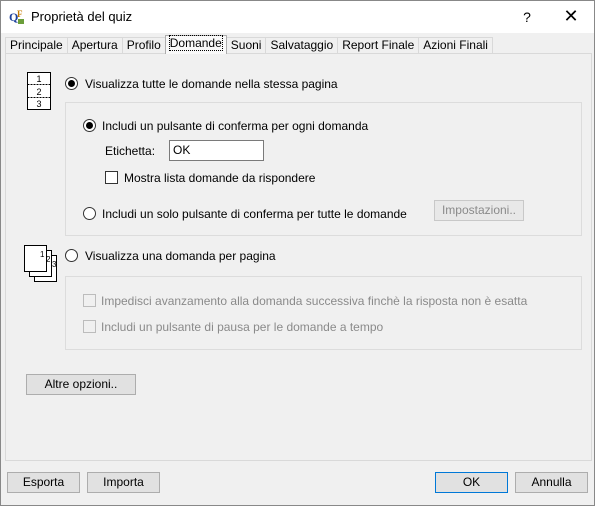 The width and height of the screenshot is (595, 506). What do you see at coordinates (54, 264) in the screenshot?
I see `icon-page-3: 3` at bounding box center [54, 264].